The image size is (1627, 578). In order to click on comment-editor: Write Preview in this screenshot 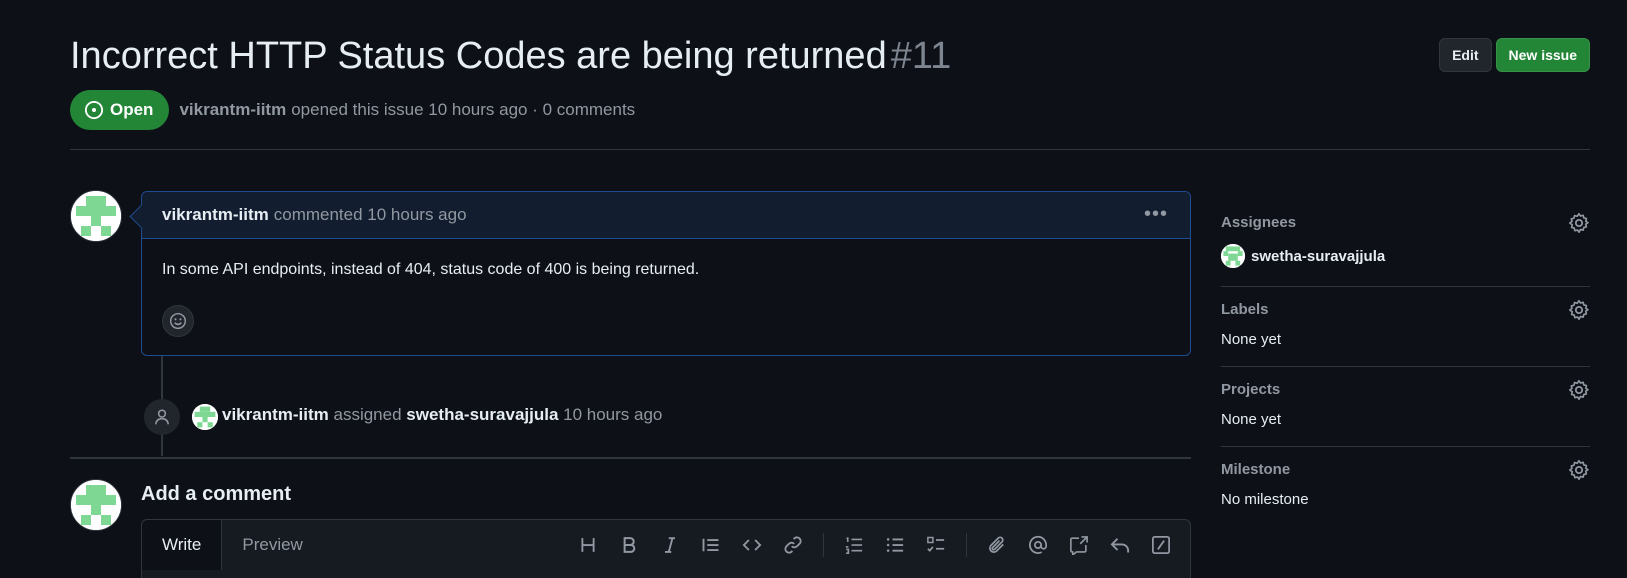, I will do `click(666, 548)`.